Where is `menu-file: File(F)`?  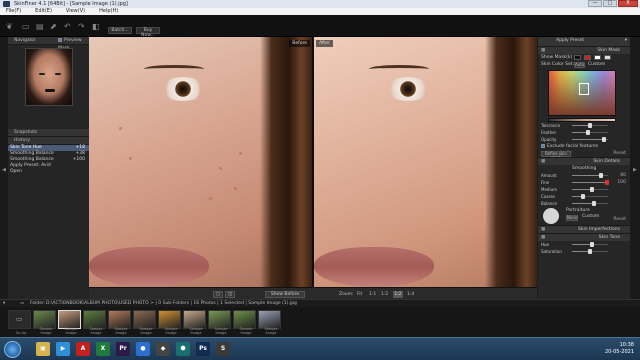 menu-file: File(F) is located at coordinates (13, 11).